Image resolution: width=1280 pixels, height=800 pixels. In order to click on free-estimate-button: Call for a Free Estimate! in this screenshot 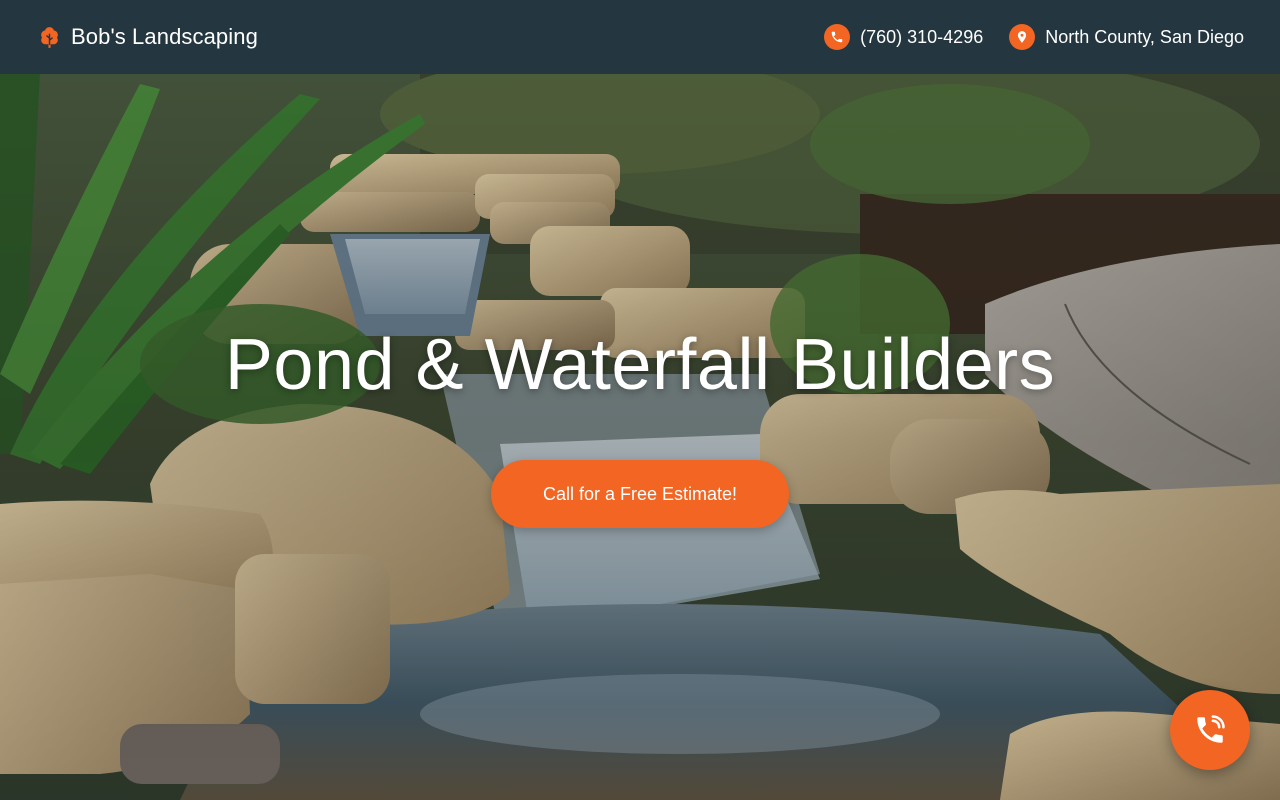, I will do `click(640, 494)`.